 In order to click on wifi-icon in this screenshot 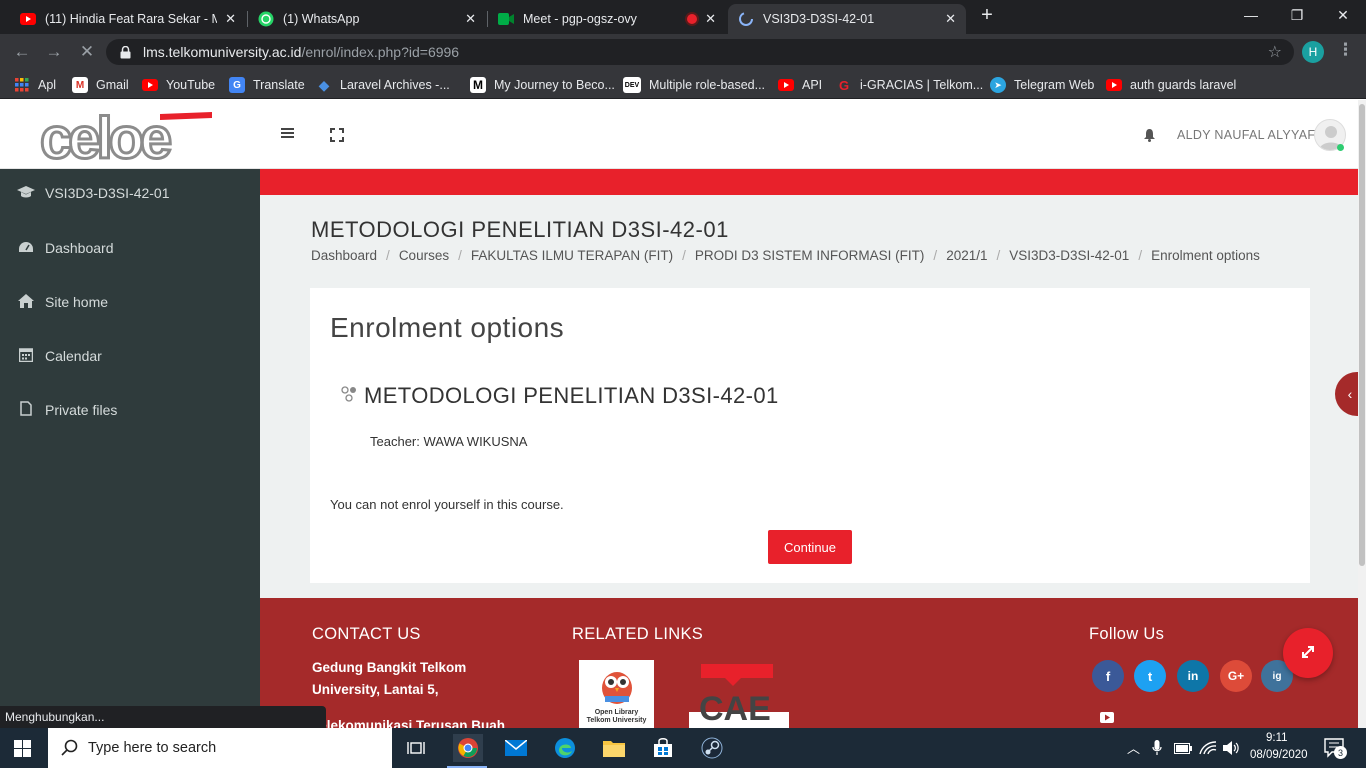, I will do `click(1208, 749)`.